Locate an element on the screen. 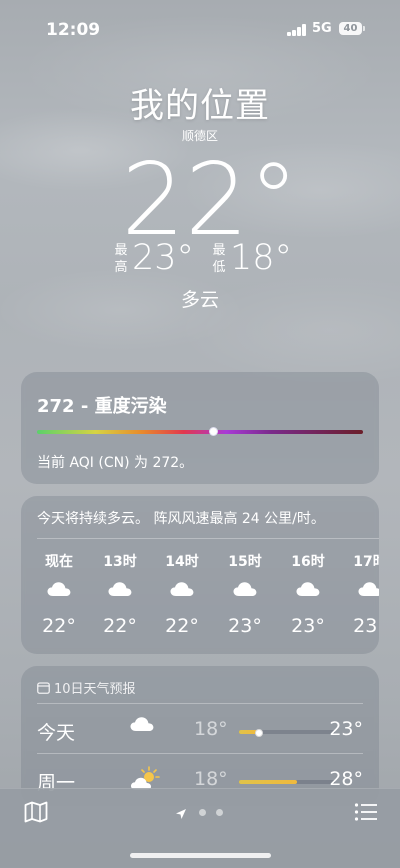 The width and height of the screenshot is (400, 868). forecast-high: 28° is located at coordinates (346, 779).